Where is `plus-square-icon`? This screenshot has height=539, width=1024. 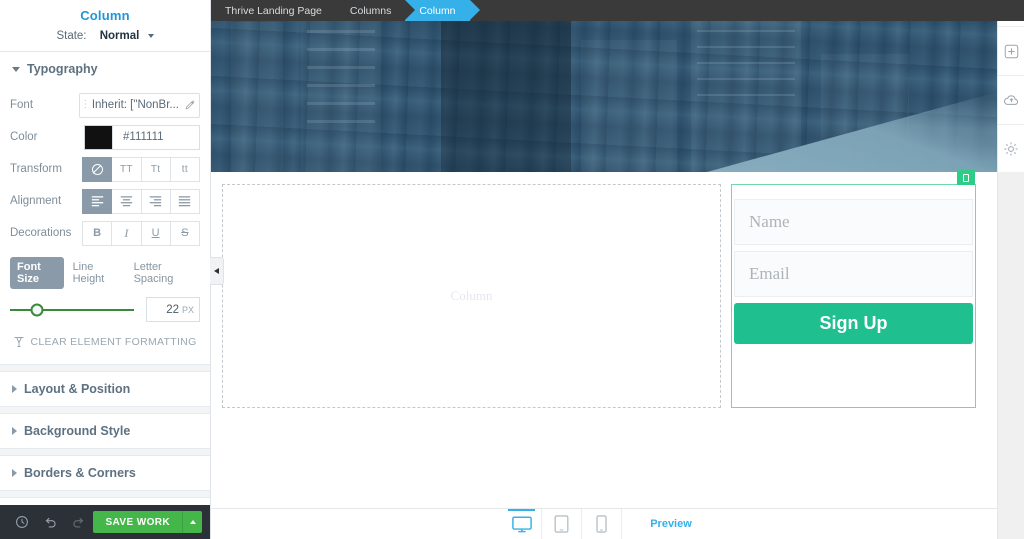 plus-square-icon is located at coordinates (1011, 51).